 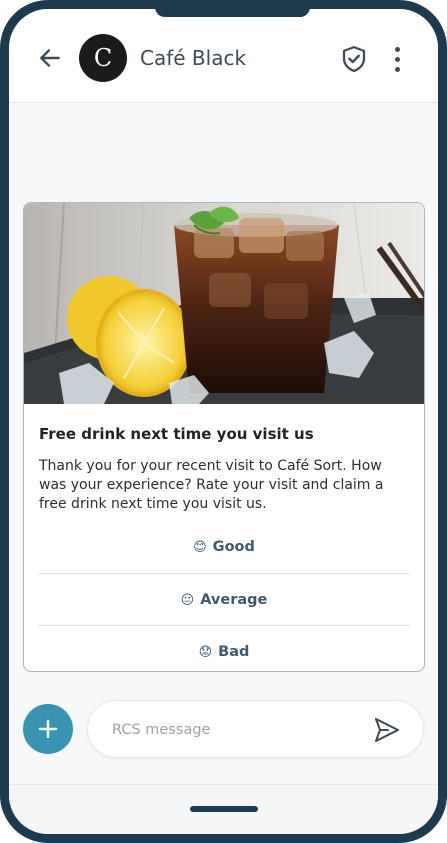 I want to click on more-vertical-icon, so click(x=397, y=59).